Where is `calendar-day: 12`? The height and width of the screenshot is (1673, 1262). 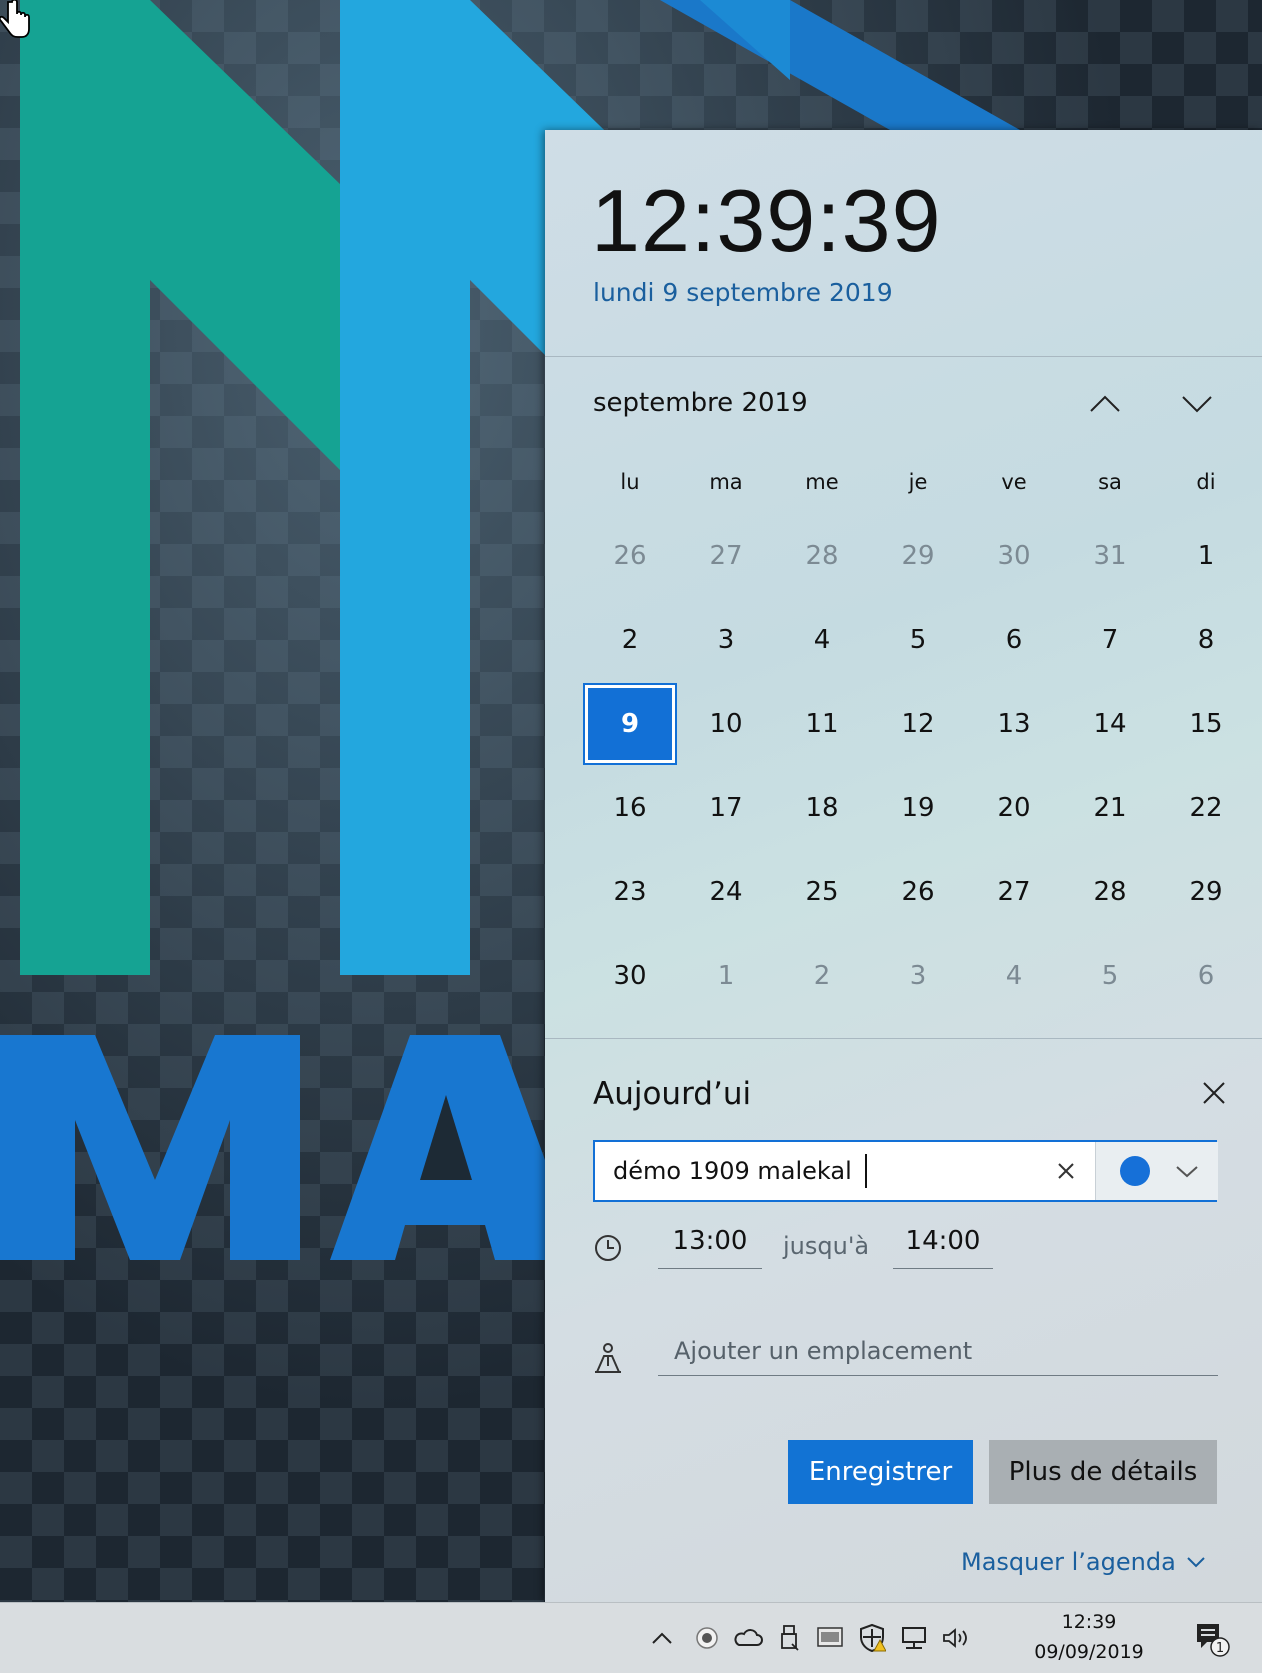 calendar-day: 12 is located at coordinates (918, 724).